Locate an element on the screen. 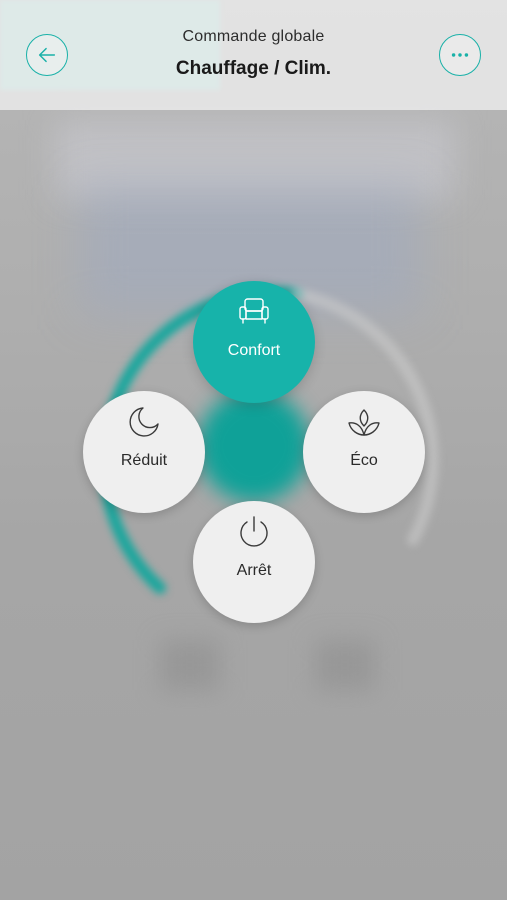 This screenshot has width=507, height=900. leaf-icon is located at coordinates (364, 422).